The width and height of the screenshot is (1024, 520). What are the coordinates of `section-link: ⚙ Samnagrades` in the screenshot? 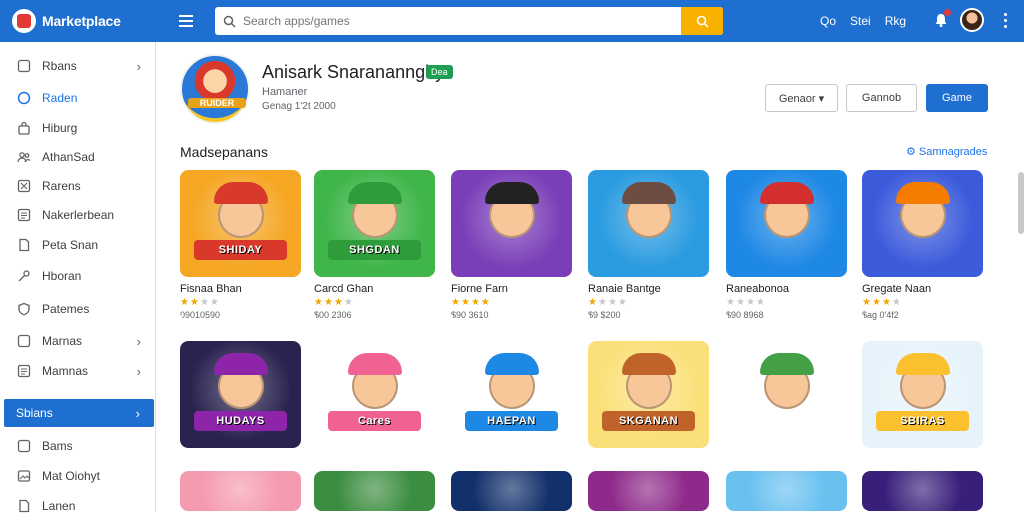 It's located at (946, 151).